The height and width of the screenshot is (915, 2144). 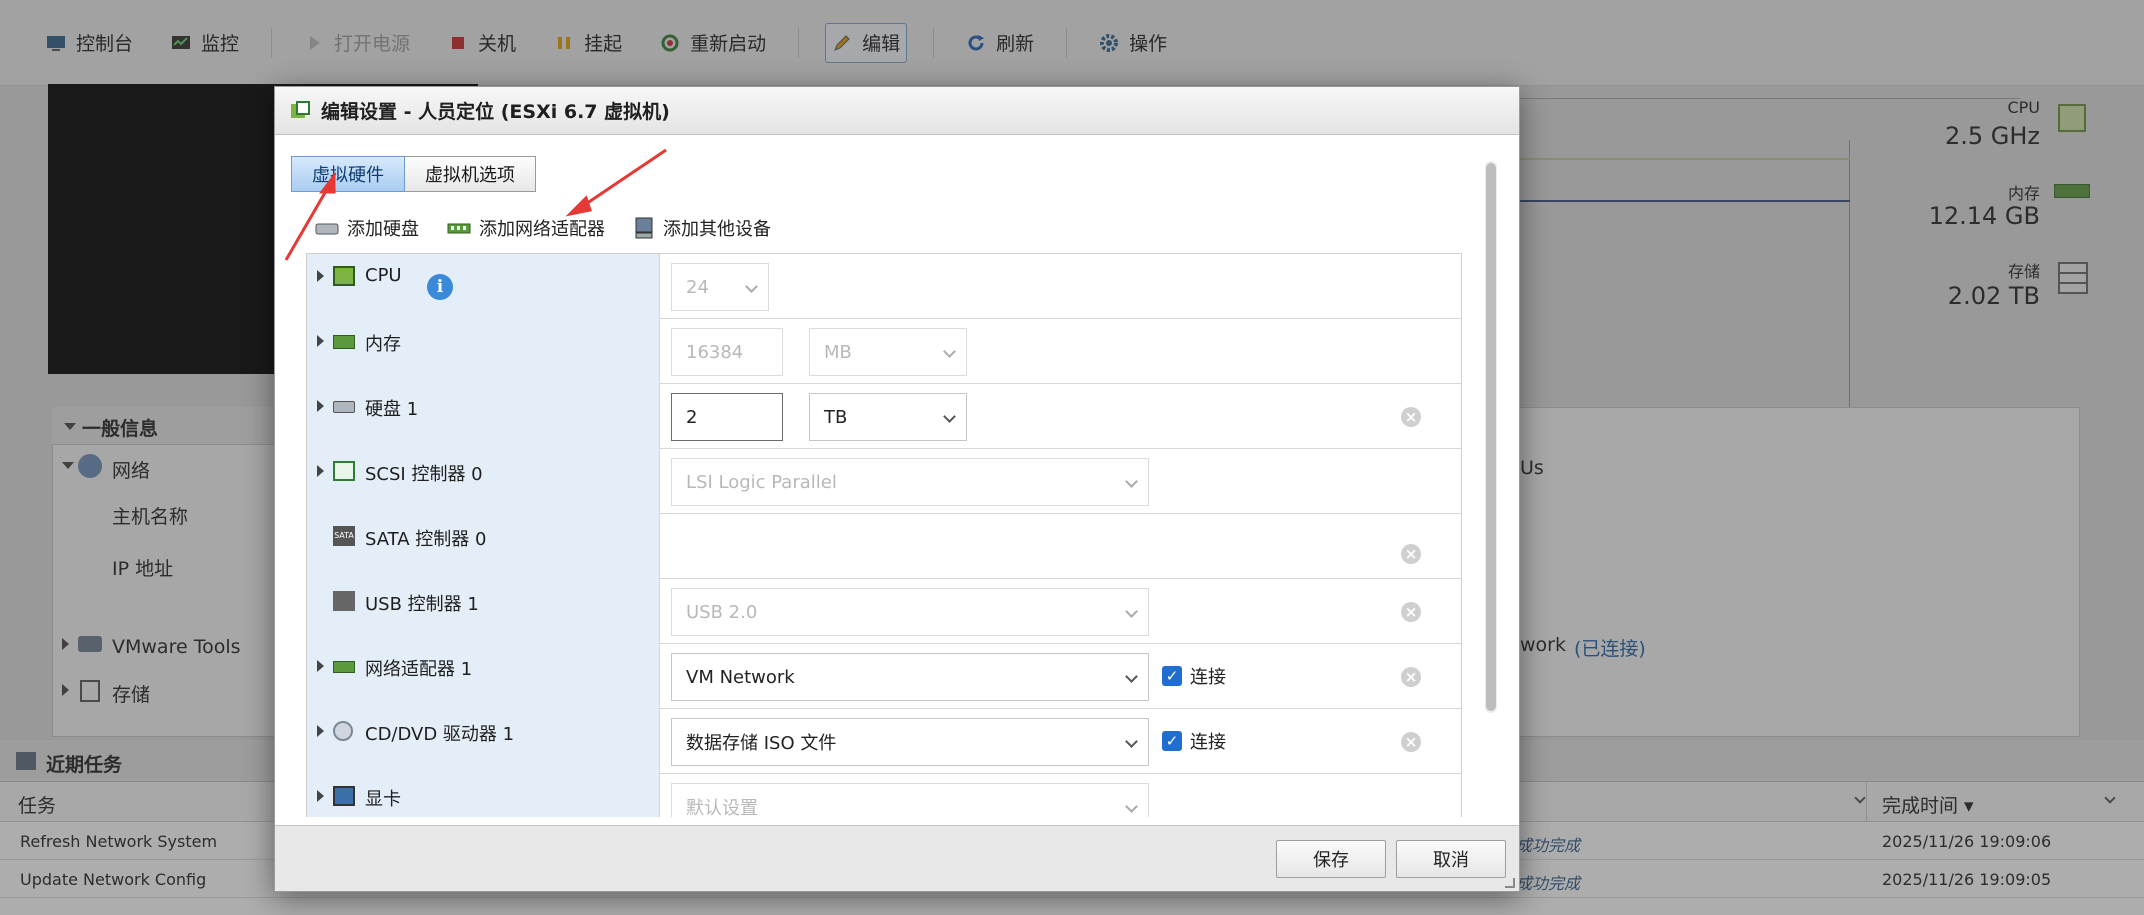 I want to click on network-connect-label: 连接, so click(x=1208, y=677).